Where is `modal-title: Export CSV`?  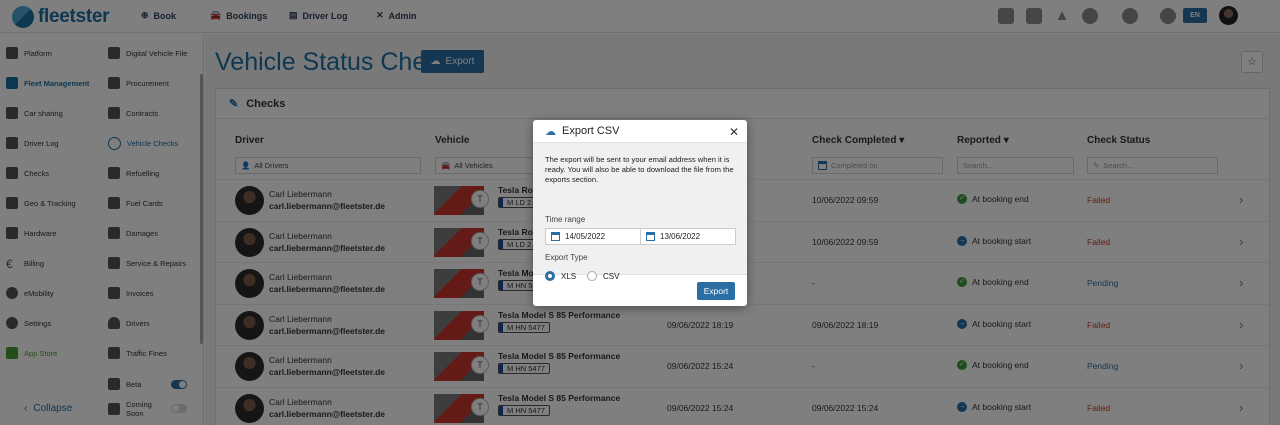 modal-title: Export CSV is located at coordinates (591, 131).